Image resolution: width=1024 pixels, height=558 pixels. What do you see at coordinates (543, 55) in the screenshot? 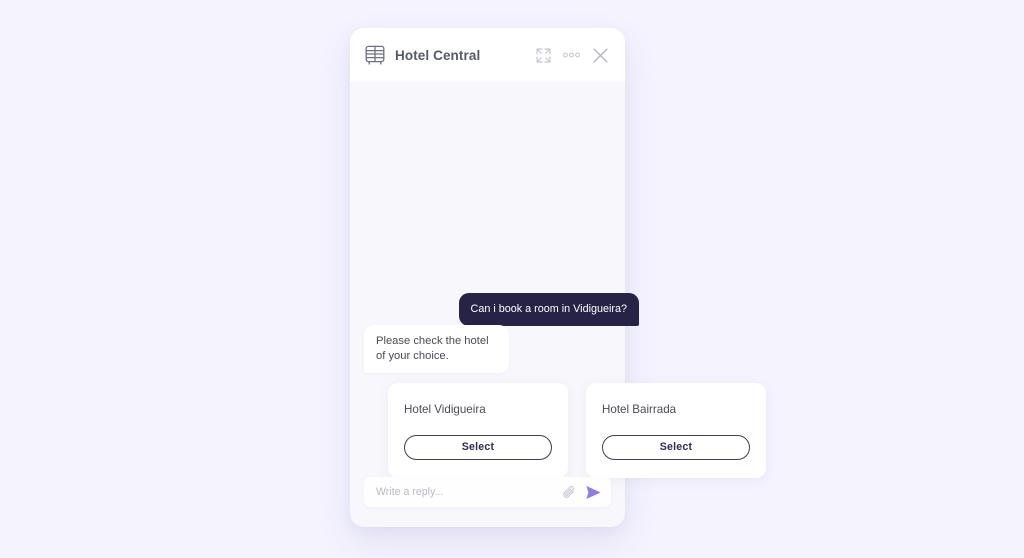
I see `expand-icon` at bounding box center [543, 55].